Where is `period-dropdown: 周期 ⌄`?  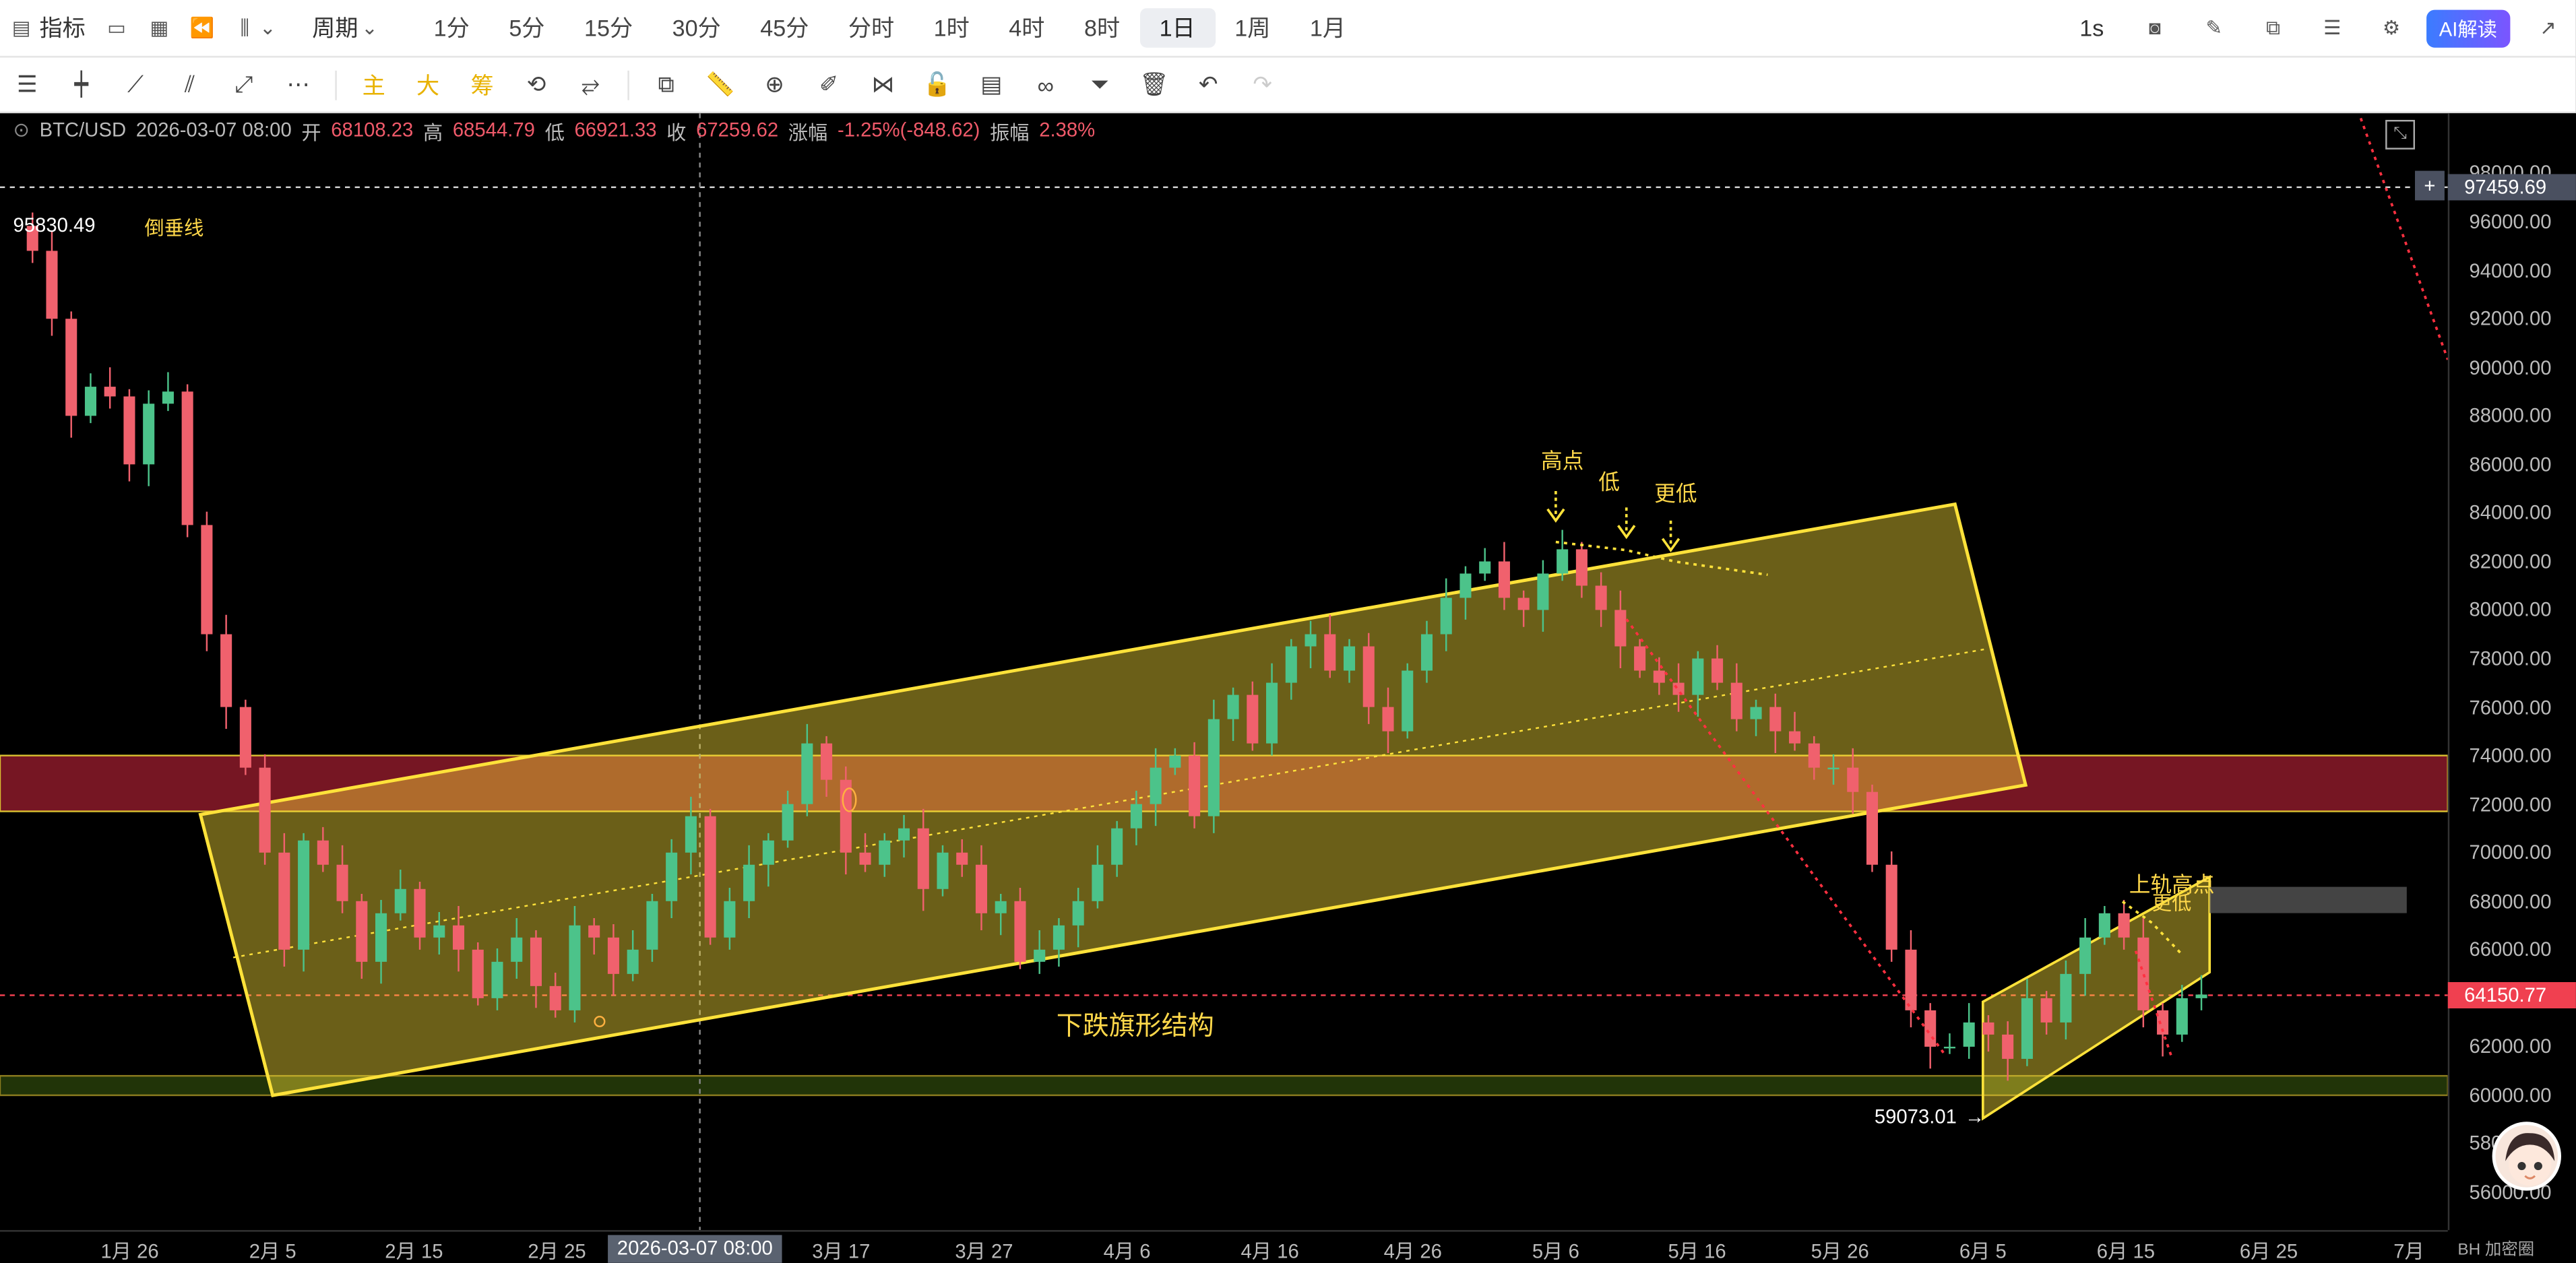 period-dropdown: 周期 ⌄ is located at coordinates (347, 28).